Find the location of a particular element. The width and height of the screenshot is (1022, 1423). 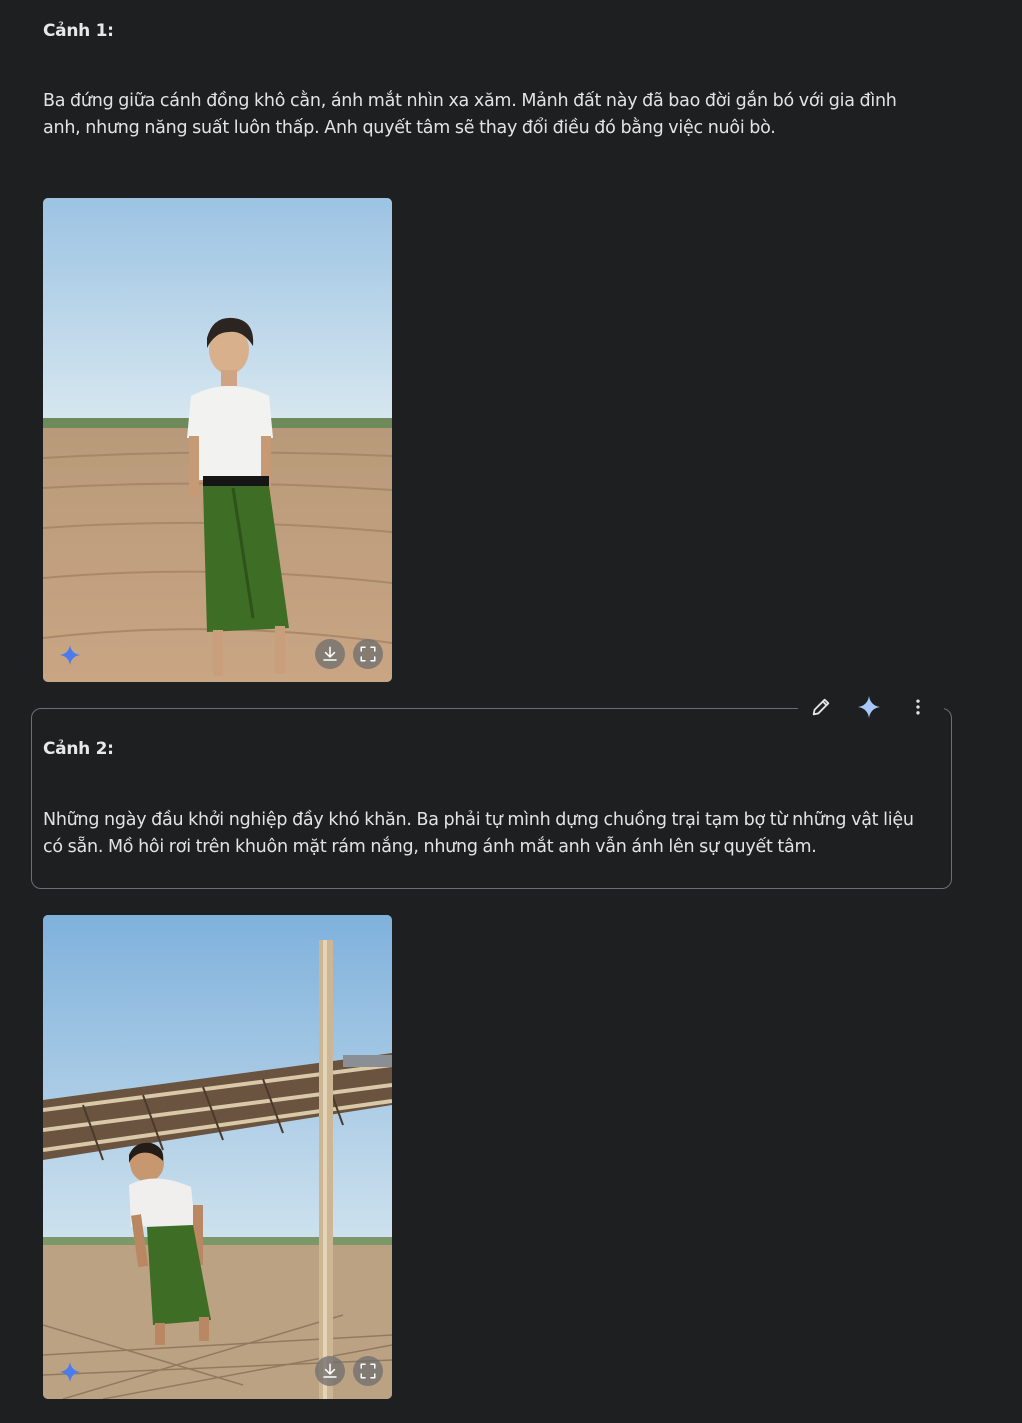

pencil-icon is located at coordinates (821, 707).